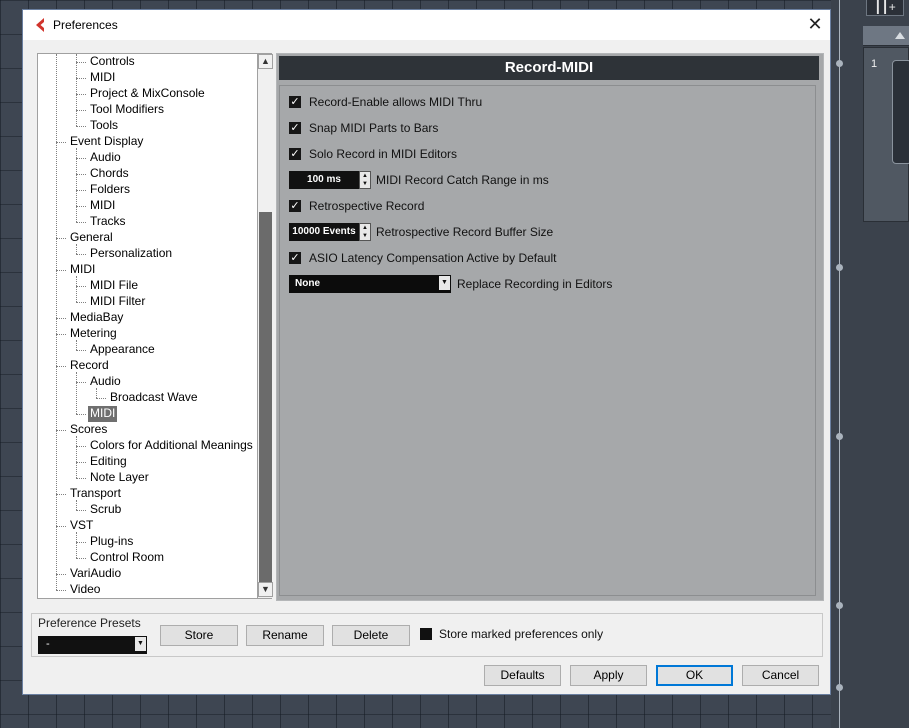 This screenshot has width=909, height=728. Describe the element at coordinates (780, 675) in the screenshot. I see `cancel-button: Cancel` at that location.